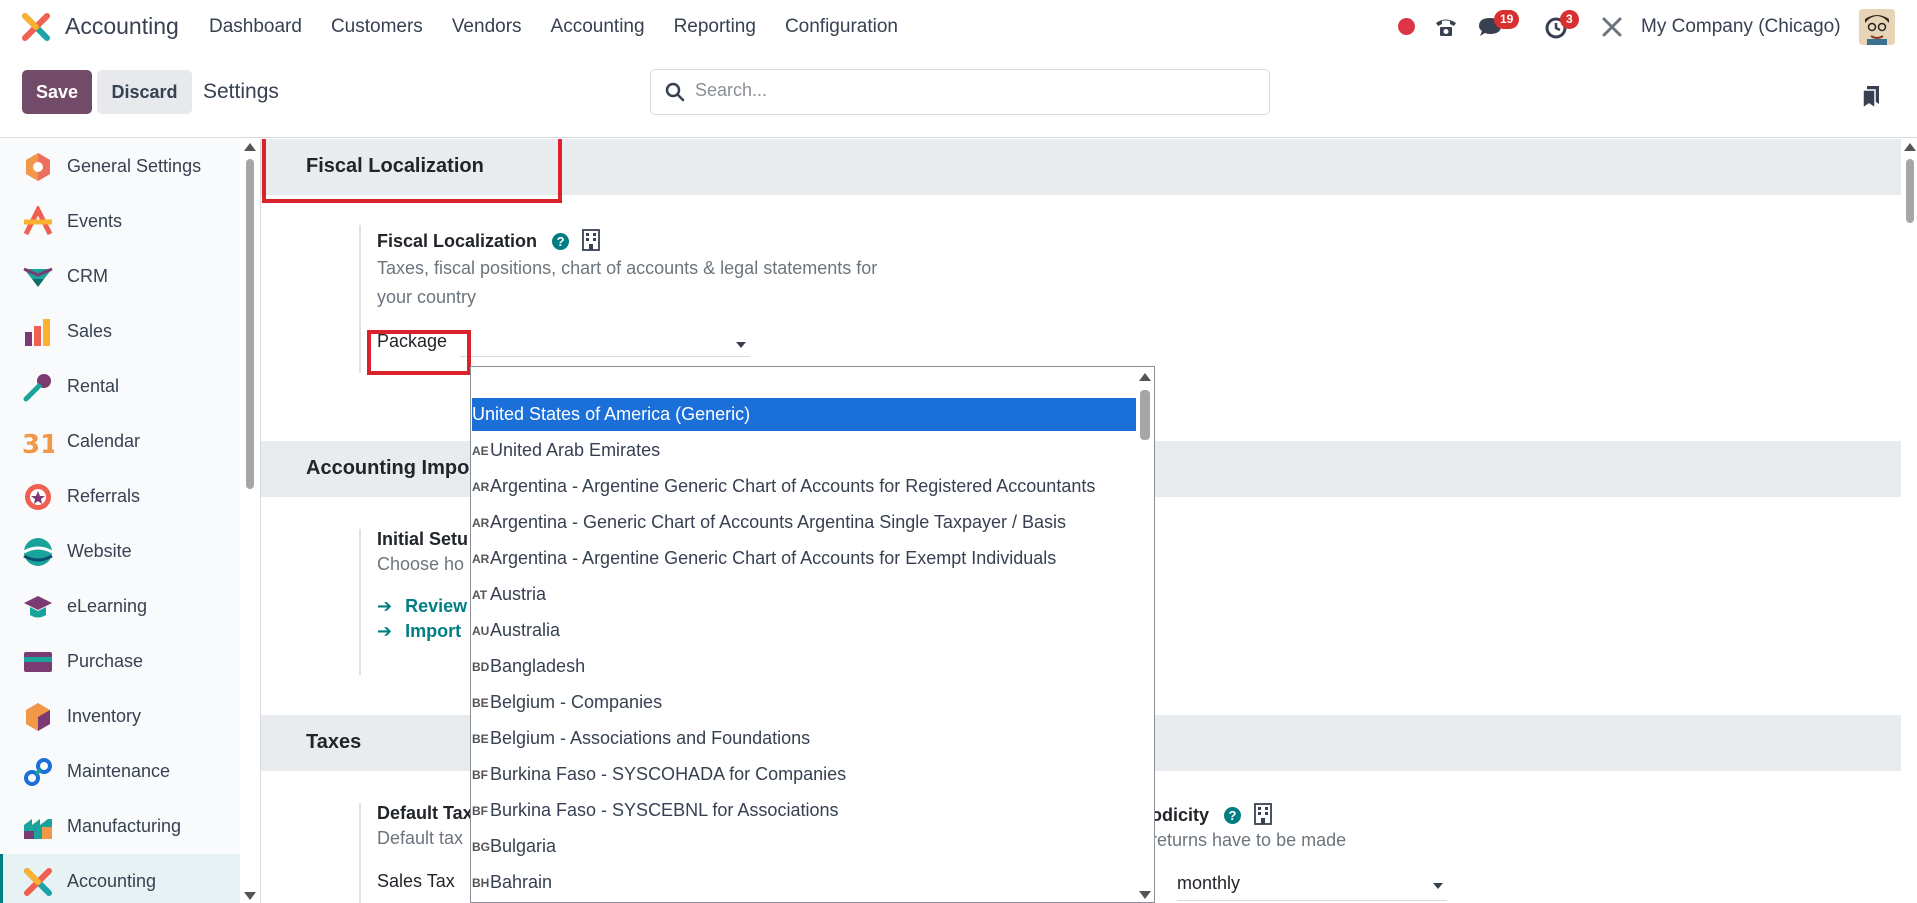 Image resolution: width=1917 pixels, height=903 pixels. I want to click on sidebar-item-accounting: Accounting, so click(120, 878).